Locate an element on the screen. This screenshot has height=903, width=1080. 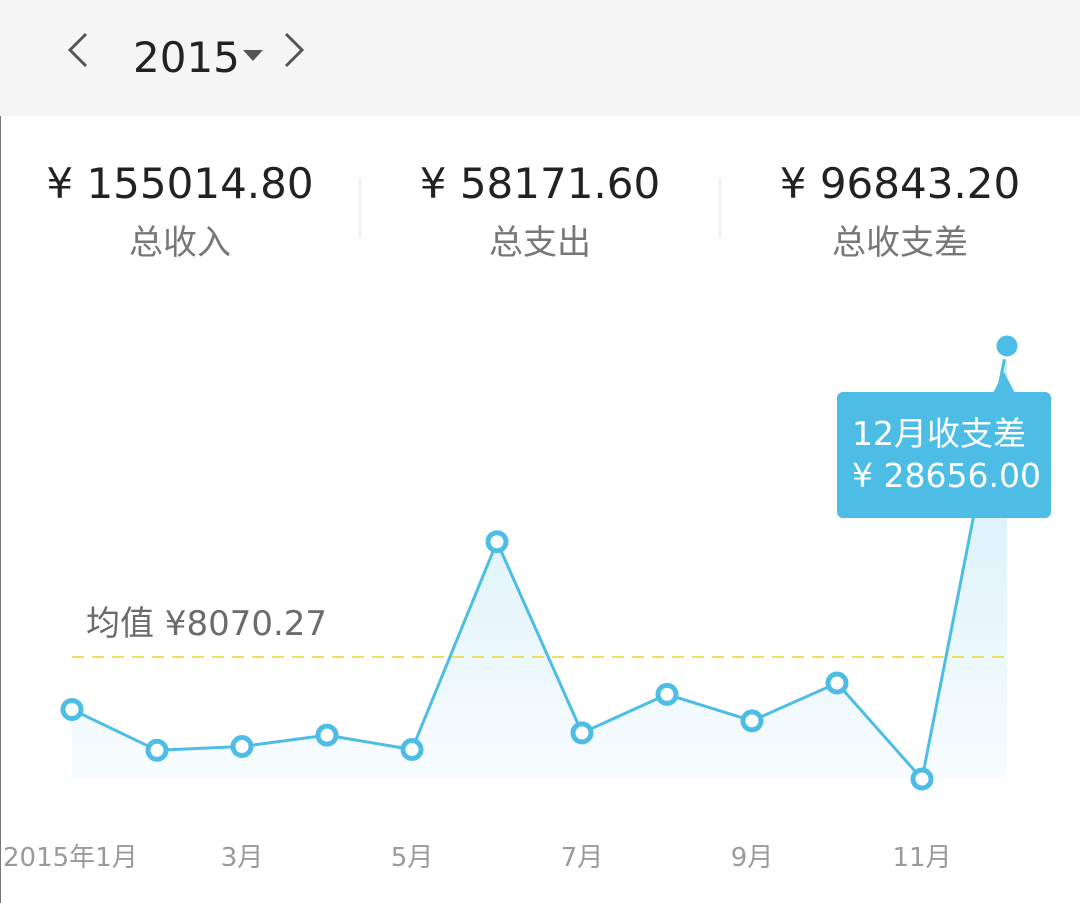
tooltip-value: ¥ 28656.00 is located at coordinates (946, 475).